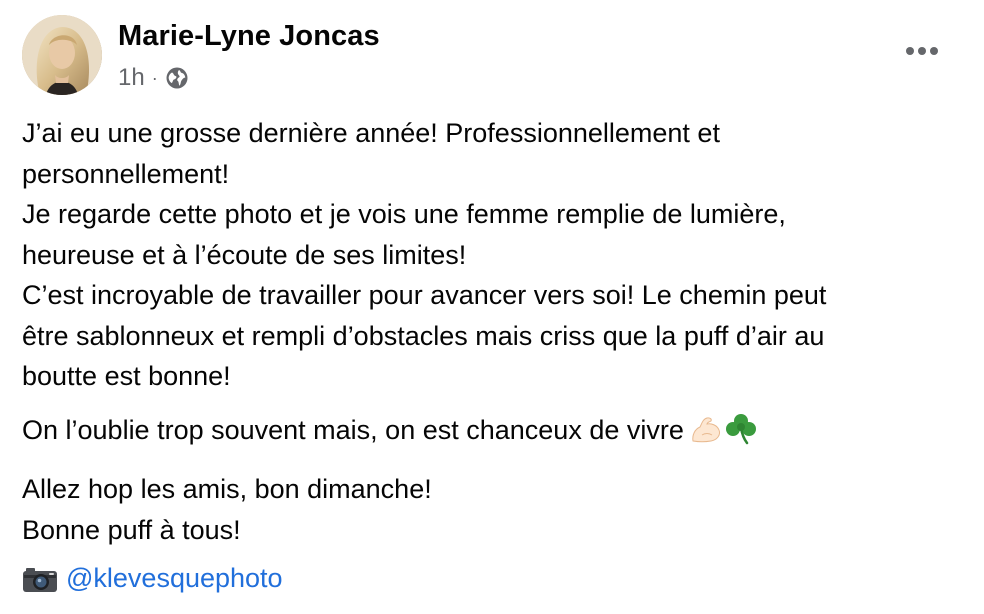 The height and width of the screenshot is (614, 984). Describe the element at coordinates (131, 78) in the screenshot. I see `timestamp: 1h` at that location.